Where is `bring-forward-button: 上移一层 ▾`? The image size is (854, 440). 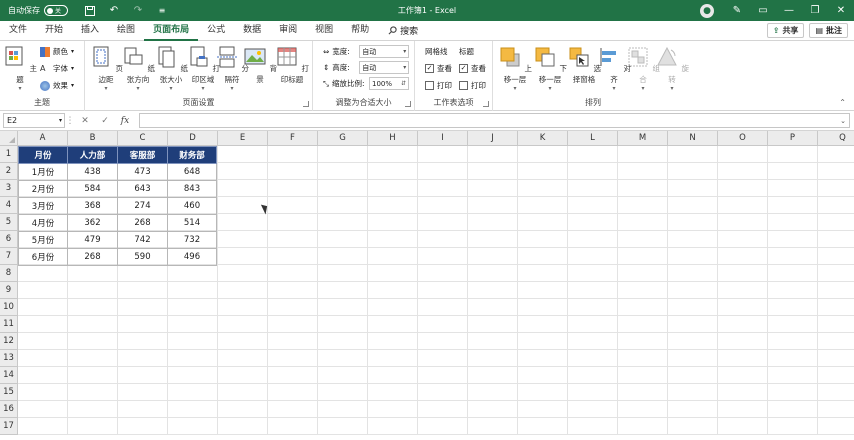 bring-forward-button: 上移一层 ▾ is located at coordinates (515, 67).